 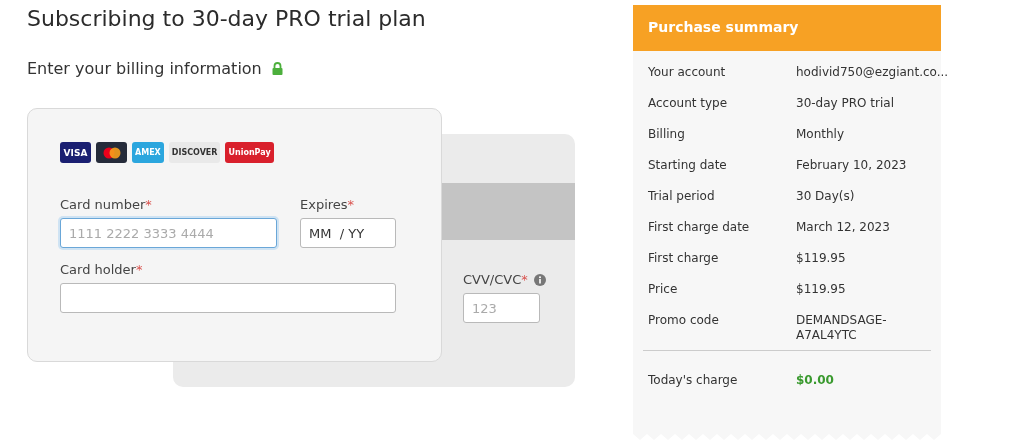 I want to click on field-label: Card number*, so click(x=106, y=204).